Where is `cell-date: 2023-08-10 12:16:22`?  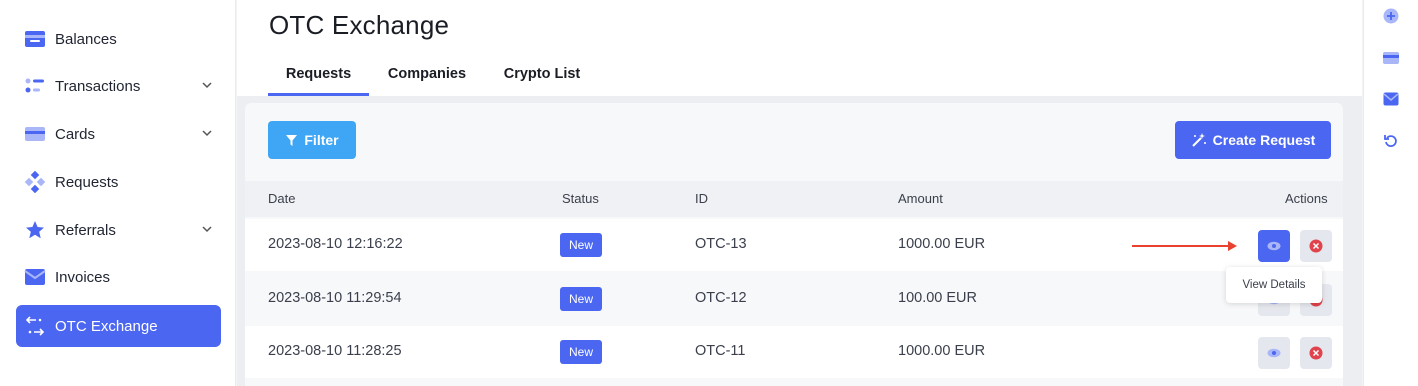
cell-date: 2023-08-10 12:16:22 is located at coordinates (335, 244).